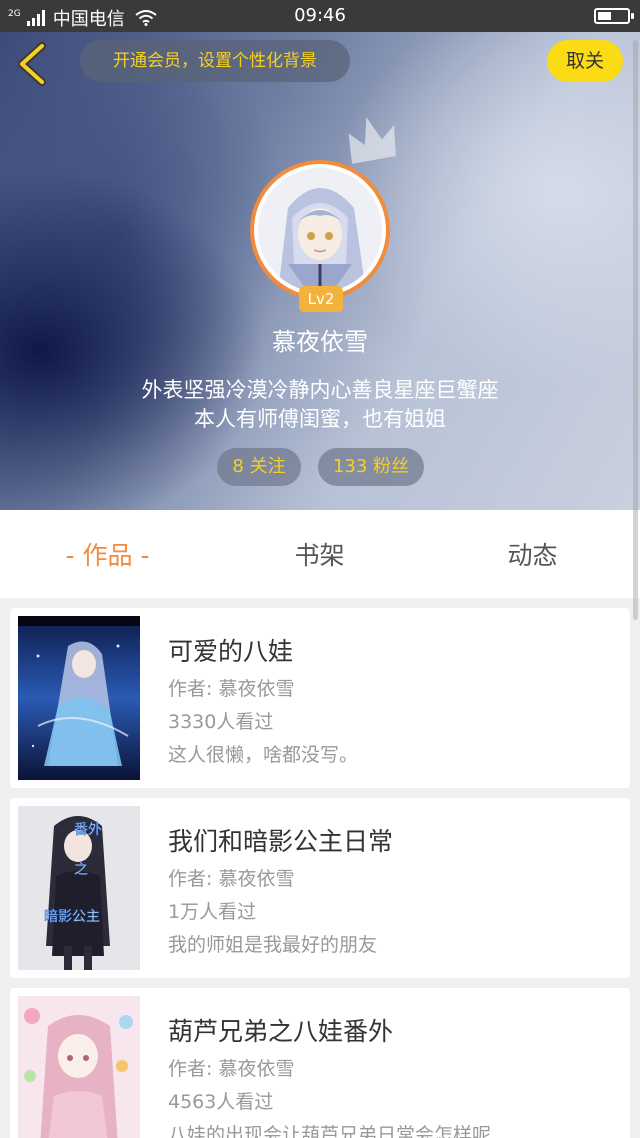 The height and width of the screenshot is (1138, 640). I want to click on unfollow-button: 取关, so click(585, 61).